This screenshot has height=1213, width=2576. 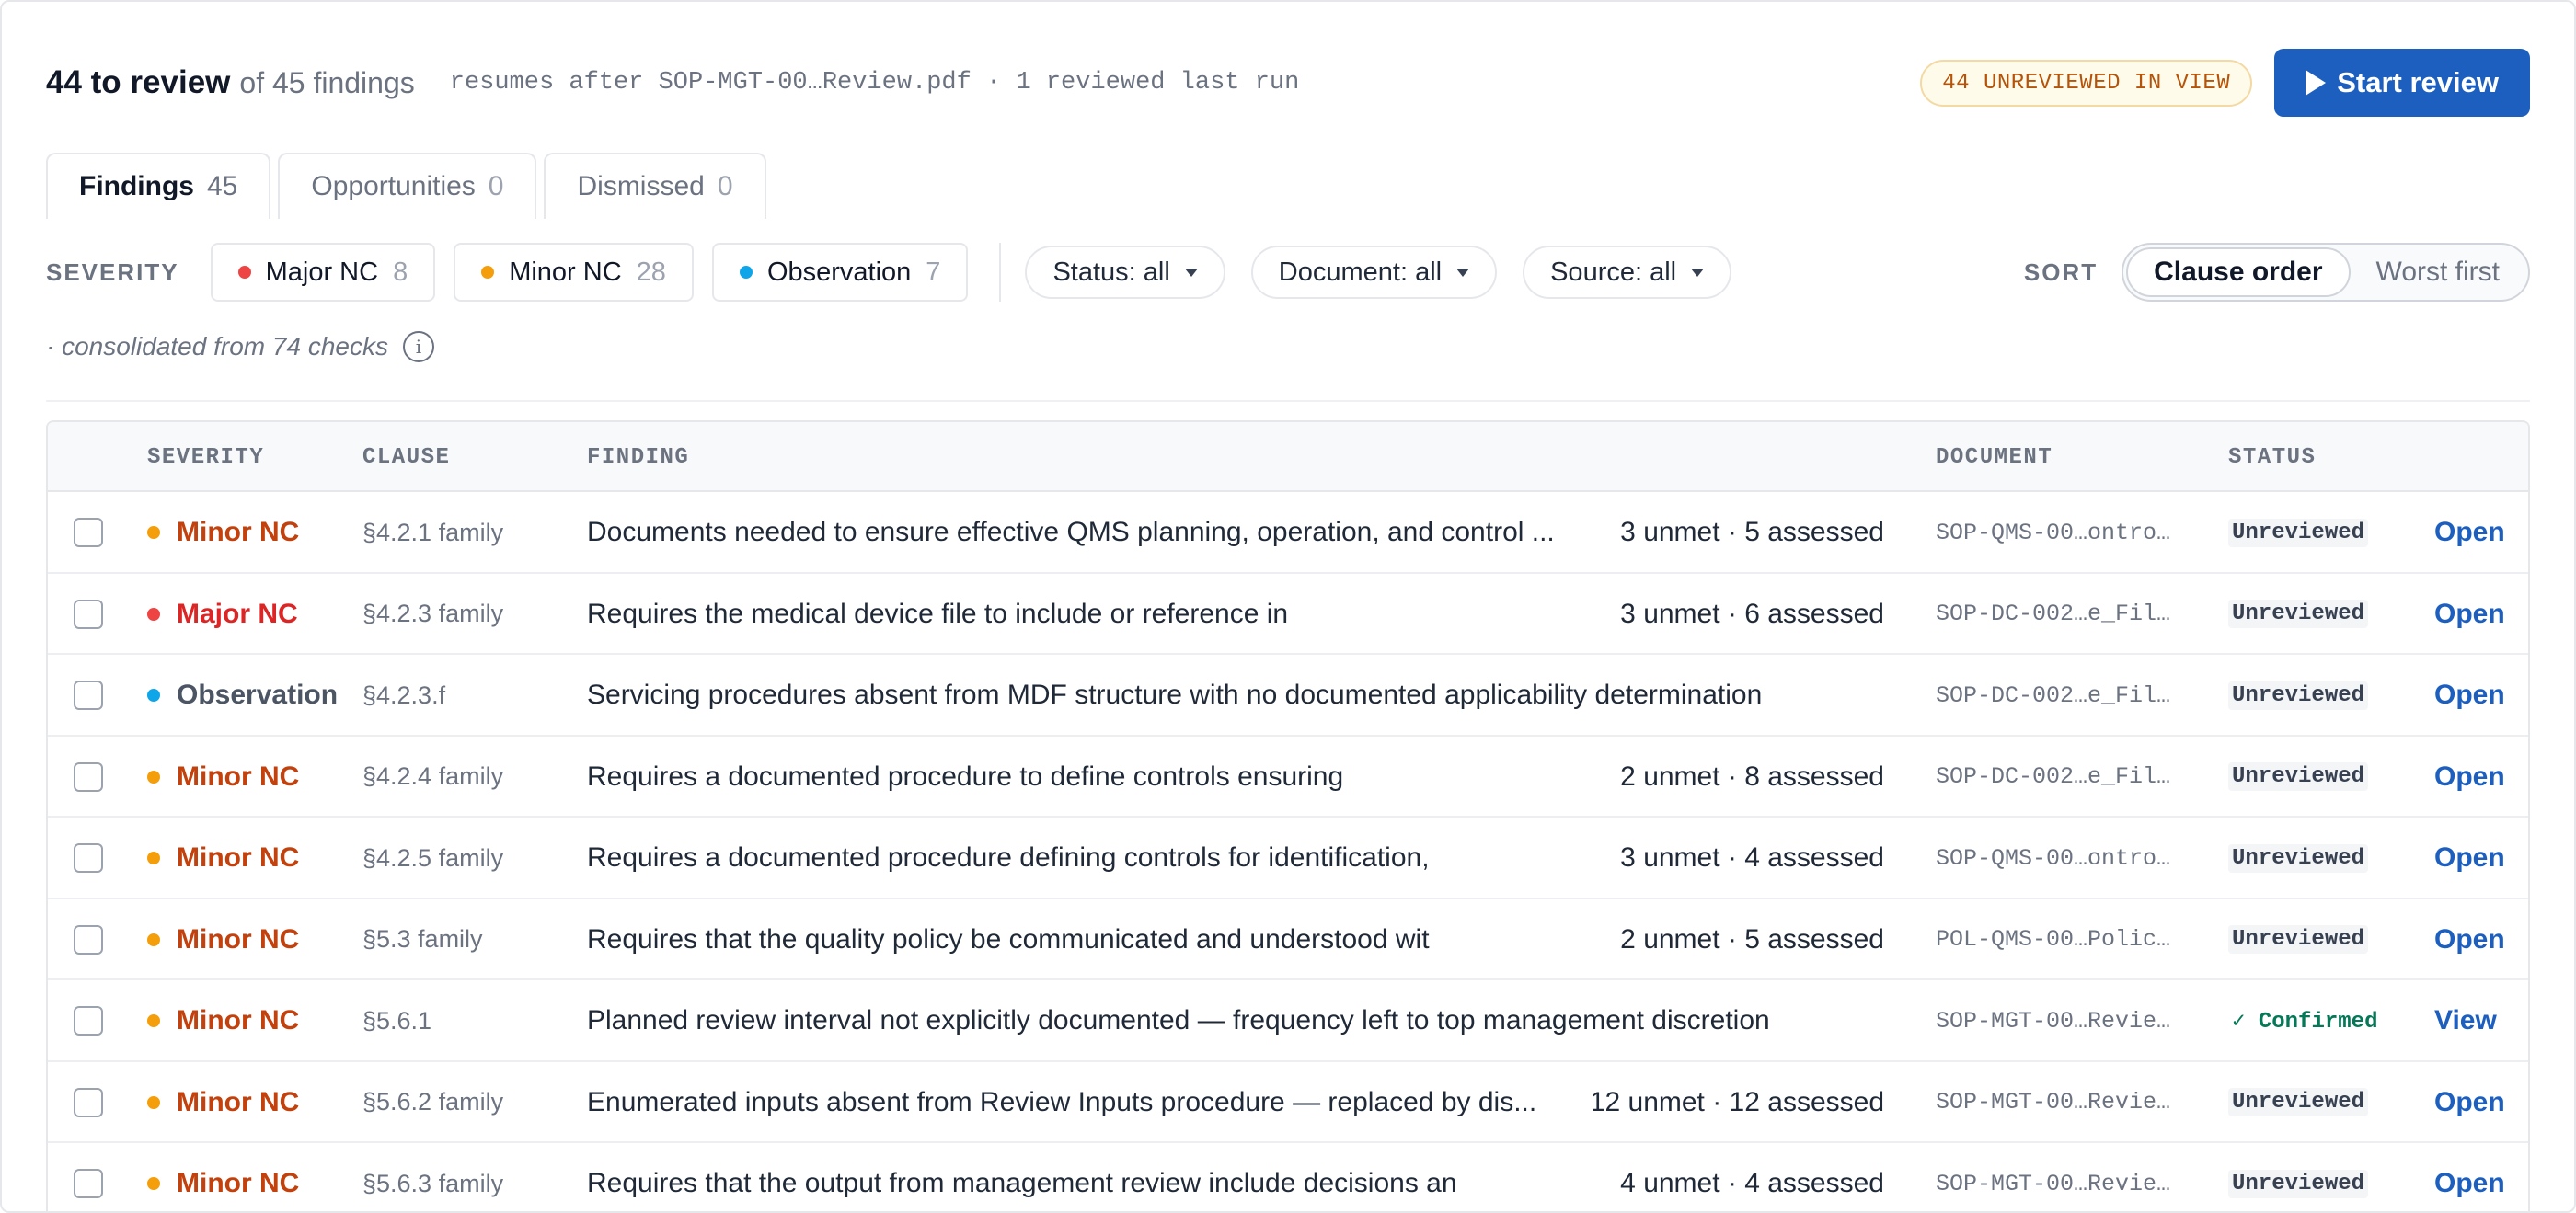 What do you see at coordinates (1000, 272) in the screenshot?
I see `filter-divider` at bounding box center [1000, 272].